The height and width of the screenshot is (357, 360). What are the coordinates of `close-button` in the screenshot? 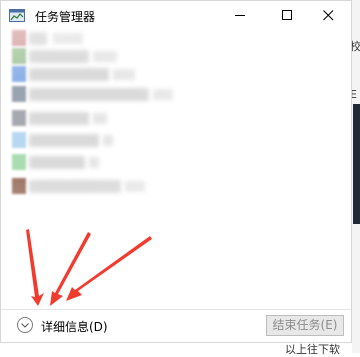 It's located at (329, 16).